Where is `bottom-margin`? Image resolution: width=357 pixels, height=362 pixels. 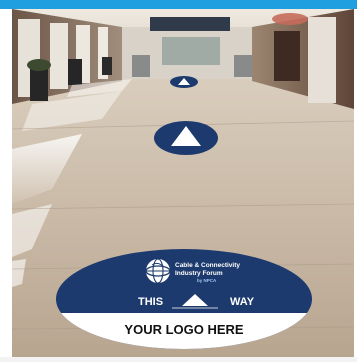
bottom-margin is located at coordinates (178, 359).